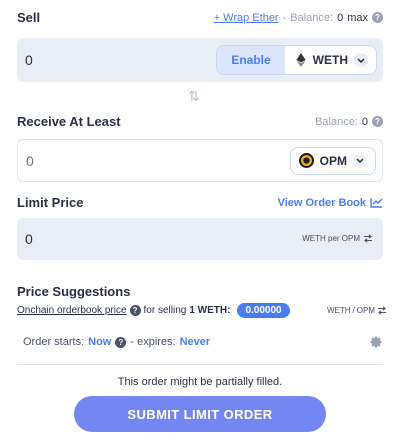 The height and width of the screenshot is (442, 400). I want to click on expires-label: - expires:, so click(153, 342).